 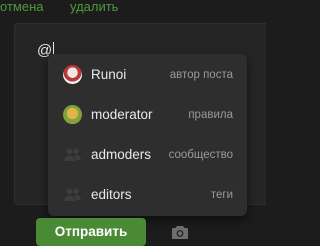 I want to click on mention-role: автор поста, so click(x=201, y=75).